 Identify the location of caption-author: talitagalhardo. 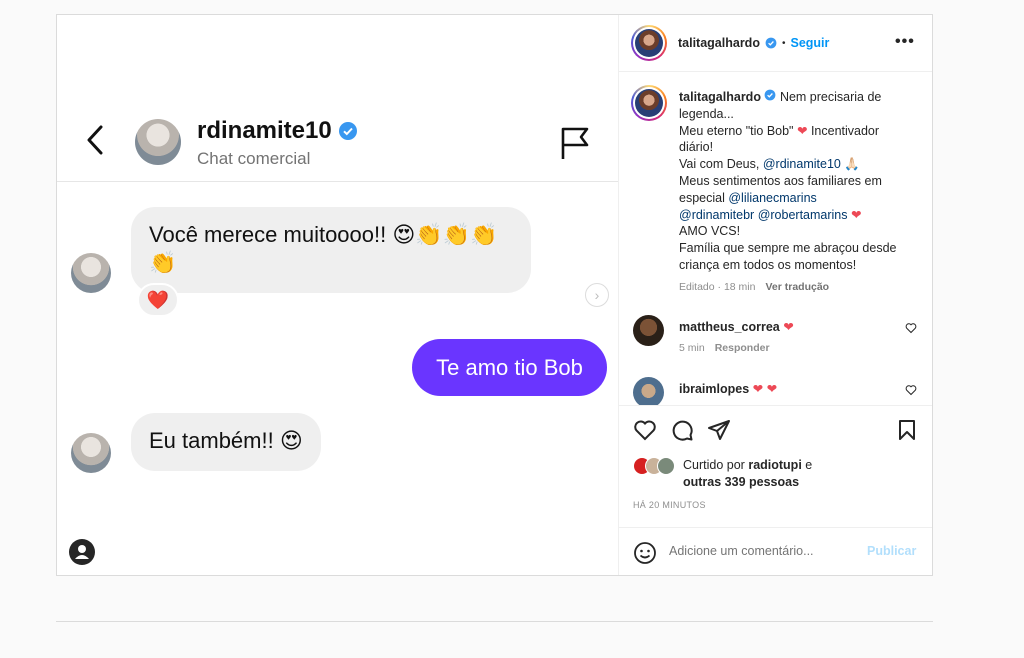
(720, 97).